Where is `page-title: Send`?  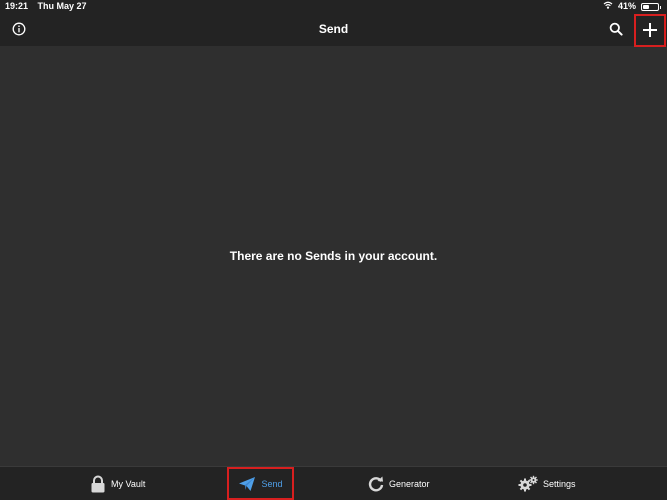
page-title: Send is located at coordinates (333, 29).